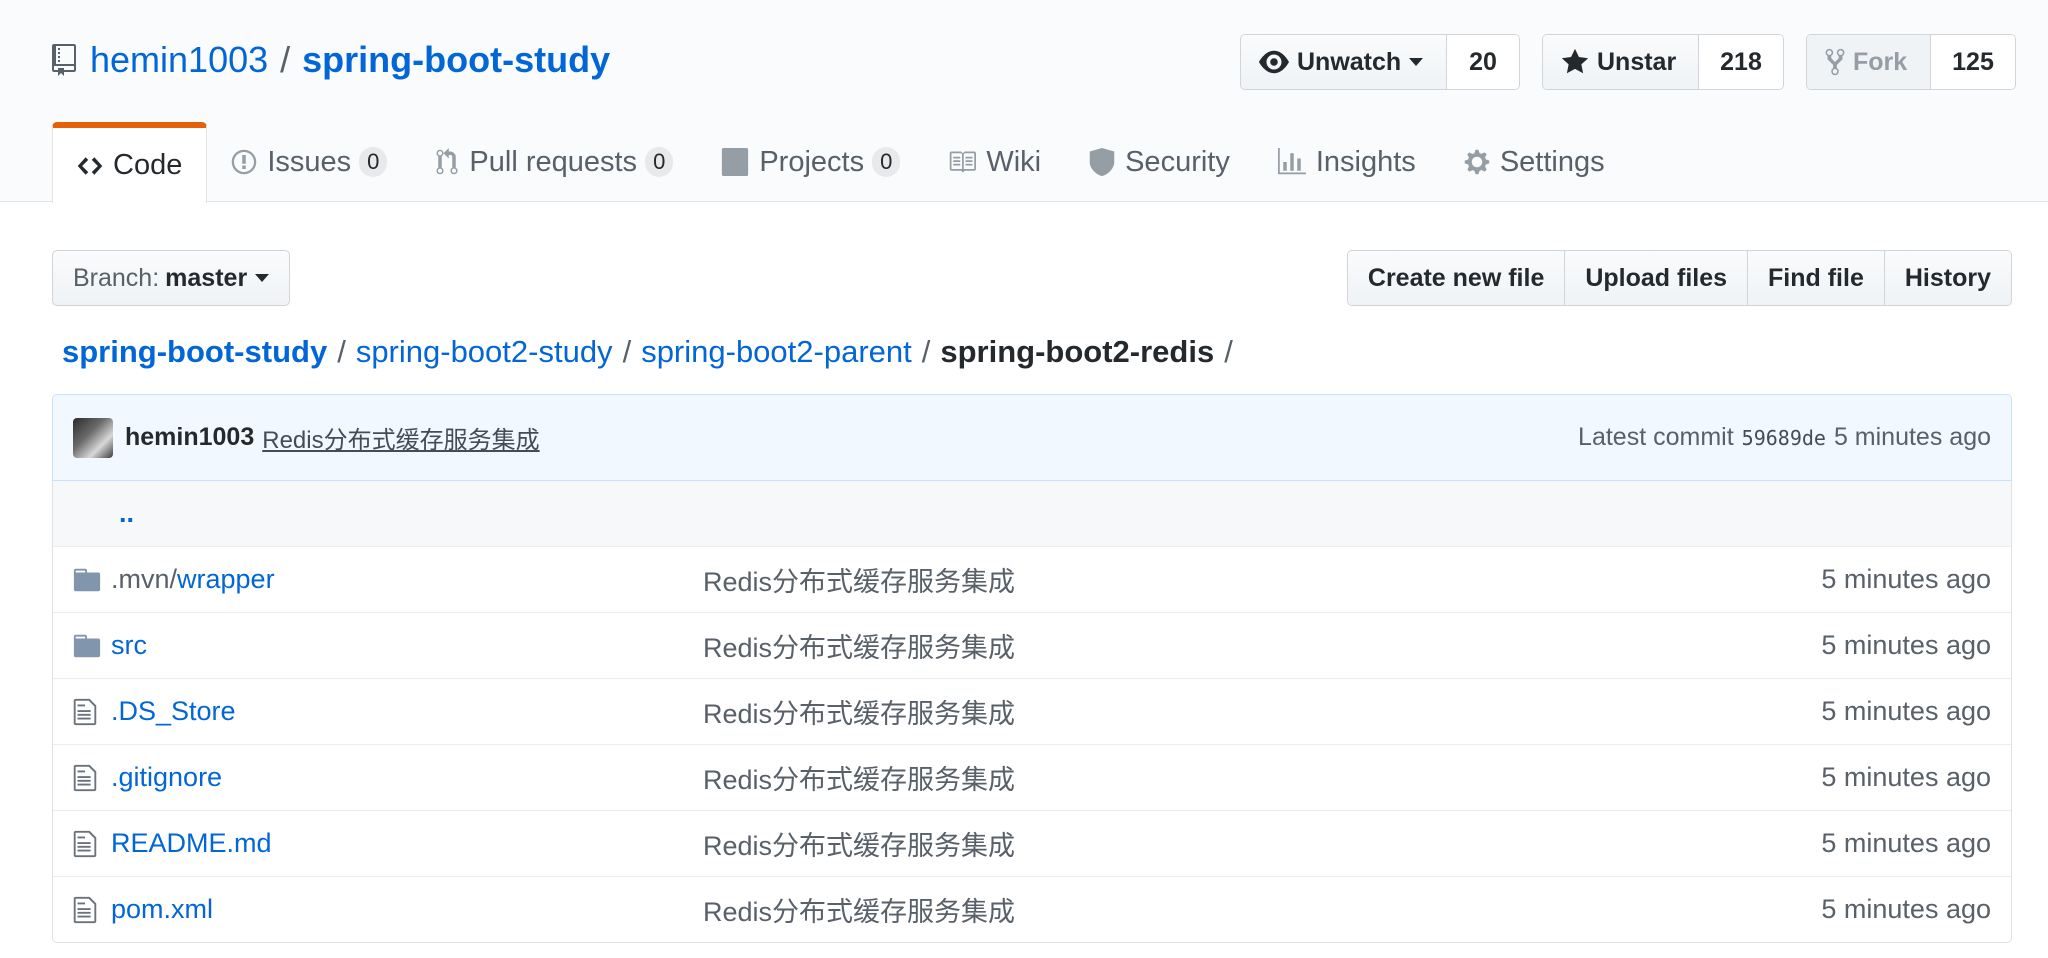  Describe the element at coordinates (1552, 161) in the screenshot. I see `tab-settings-label: Settings` at that location.